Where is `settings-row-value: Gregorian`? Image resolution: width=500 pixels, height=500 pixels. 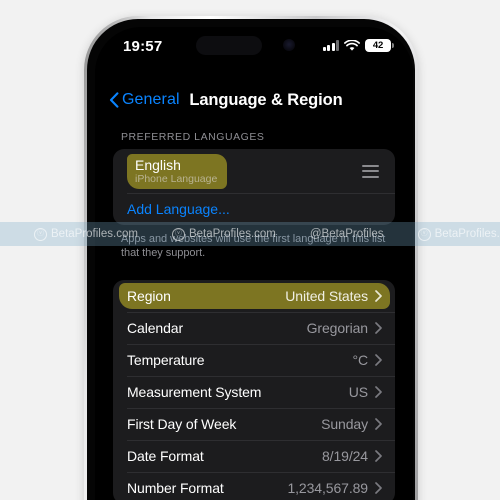
settings-row-value: Gregorian is located at coordinates (337, 328).